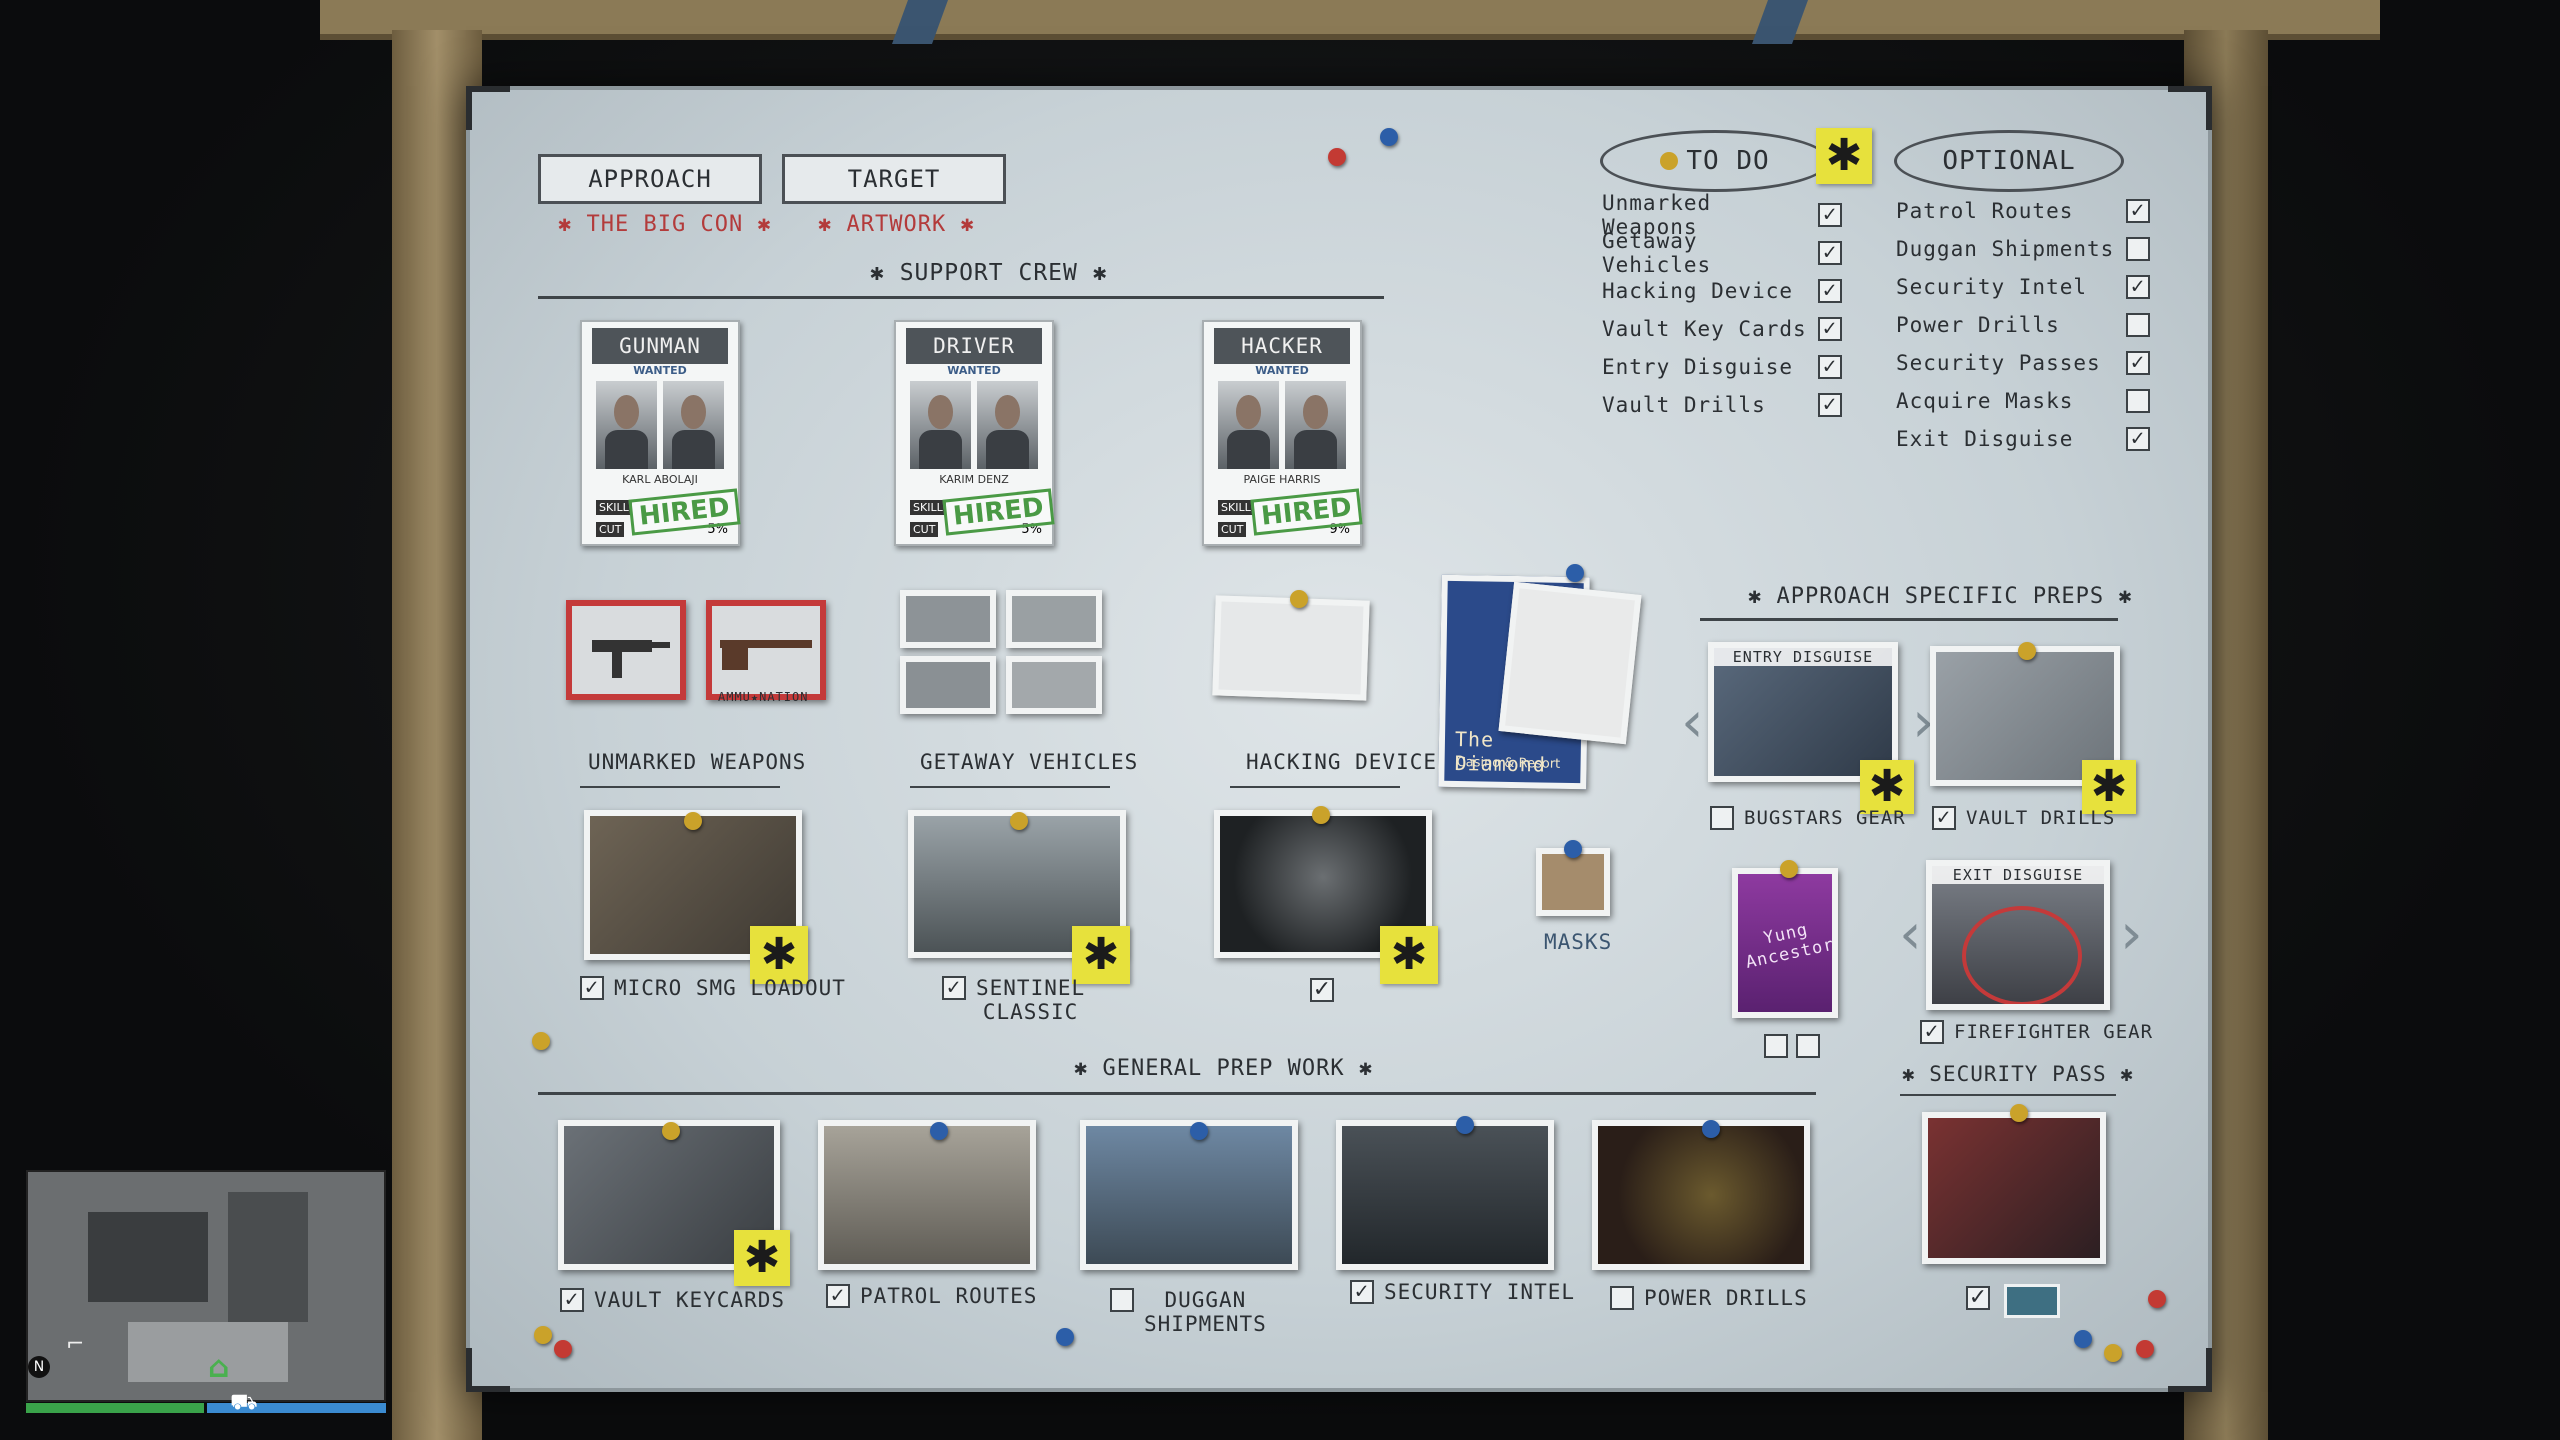 Image resolution: width=2560 pixels, height=1440 pixels. I want to click on vault-keycards-item: ✓ VAULT KEYCARDS, so click(672, 1300).